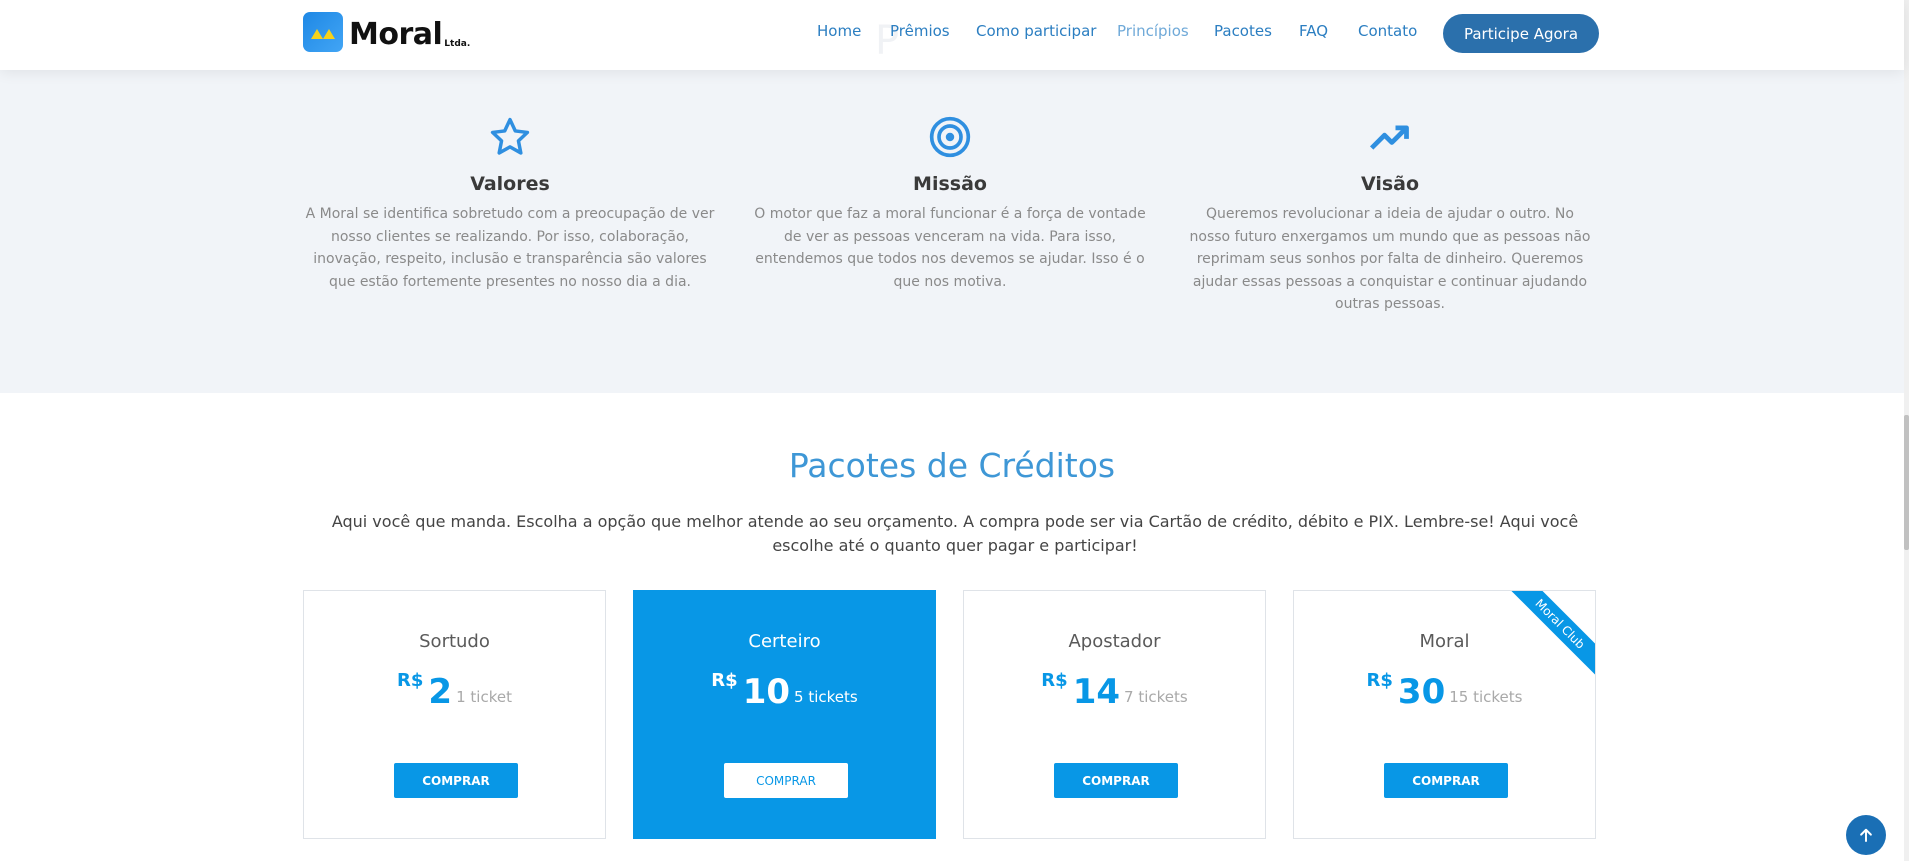  Describe the element at coordinates (784, 641) in the screenshot. I see `package-name: Certeiro` at that location.